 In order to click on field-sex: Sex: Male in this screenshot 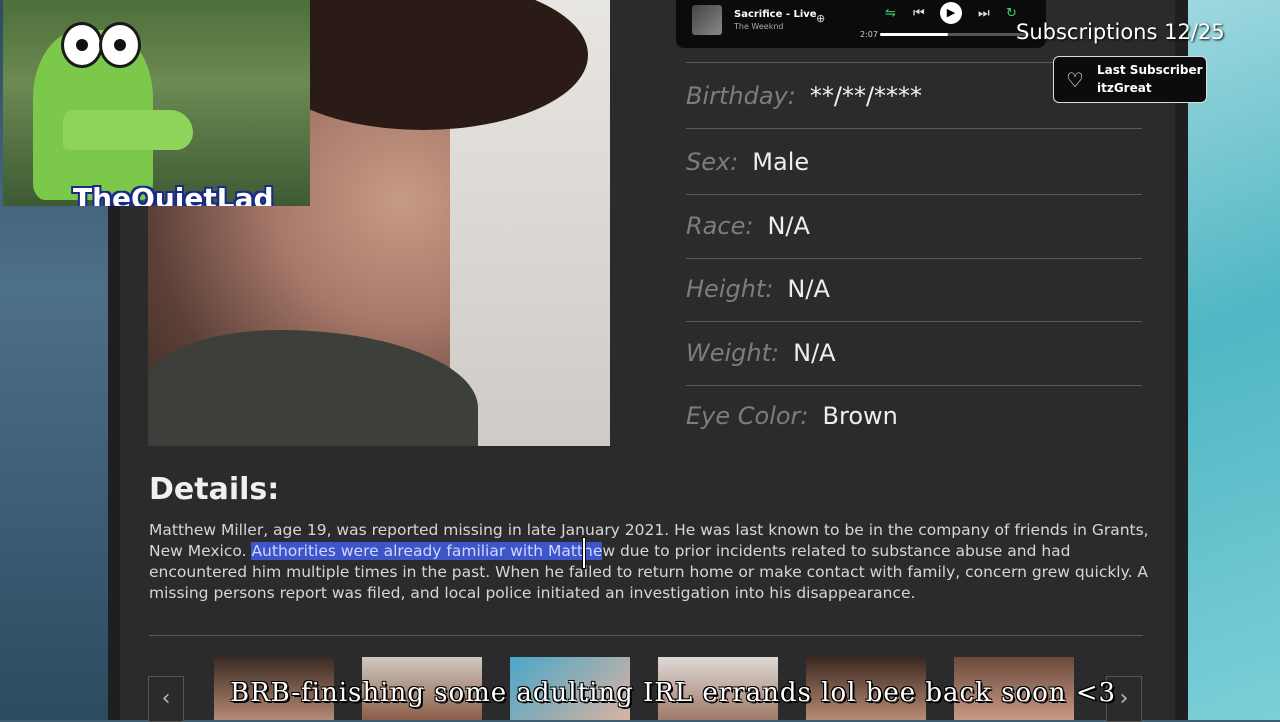, I will do `click(914, 171)`.